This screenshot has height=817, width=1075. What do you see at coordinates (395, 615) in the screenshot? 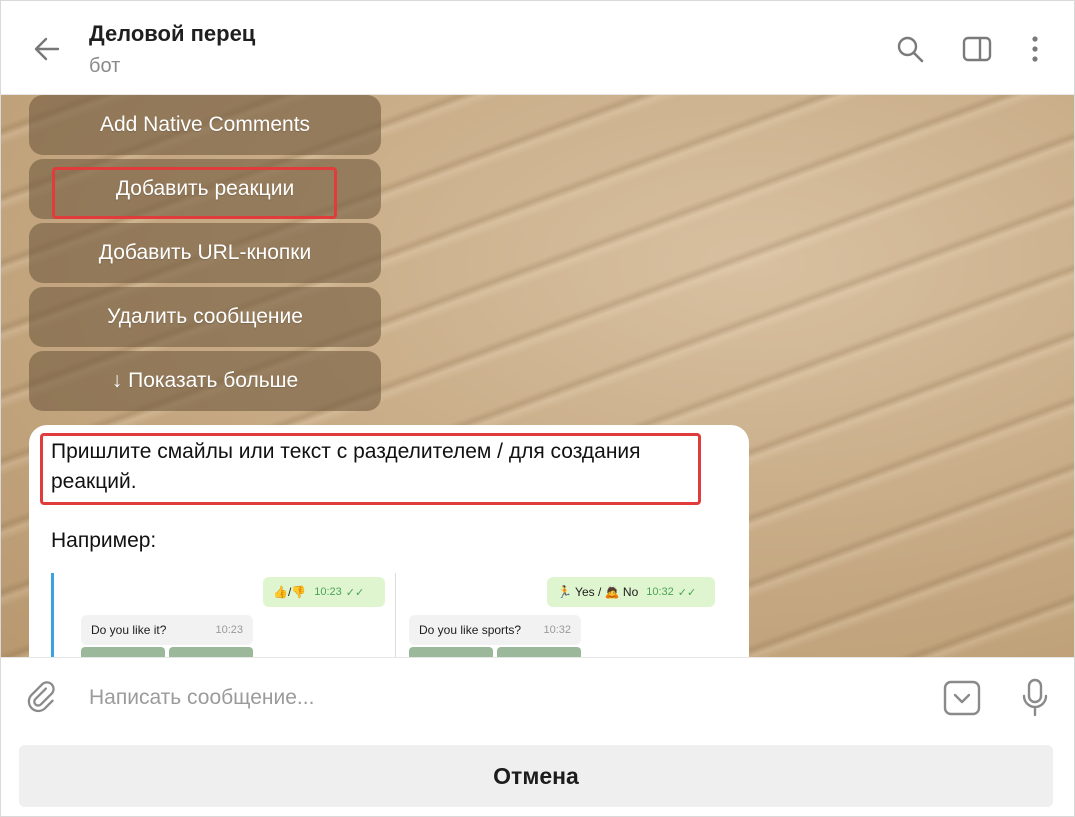
I see `preview-divider` at bounding box center [395, 615].